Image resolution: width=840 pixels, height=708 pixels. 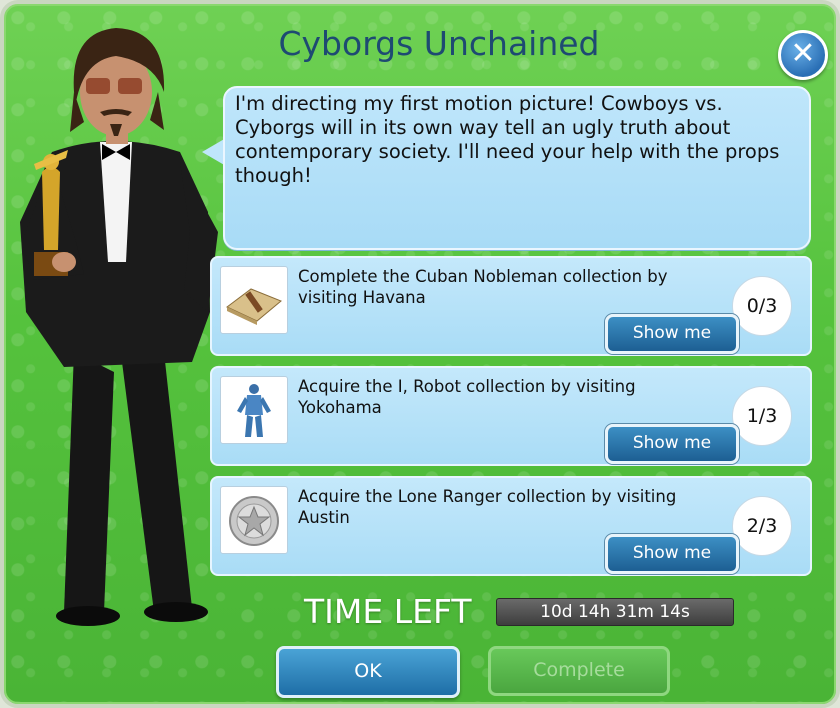 What do you see at coordinates (388, 611) in the screenshot?
I see `time-left-label: TIME LEFT` at bounding box center [388, 611].